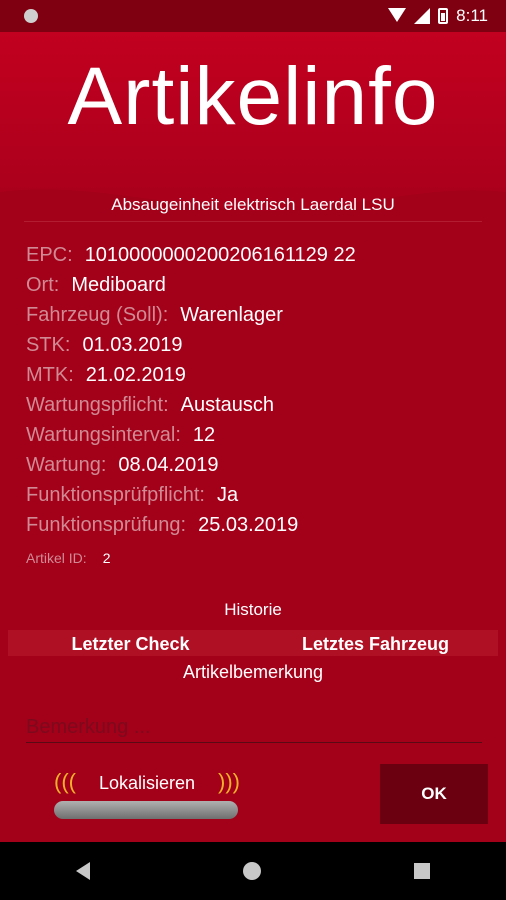 This screenshot has width=506, height=900. What do you see at coordinates (49, 255) in the screenshot?
I see `detail-label: EPC:` at bounding box center [49, 255].